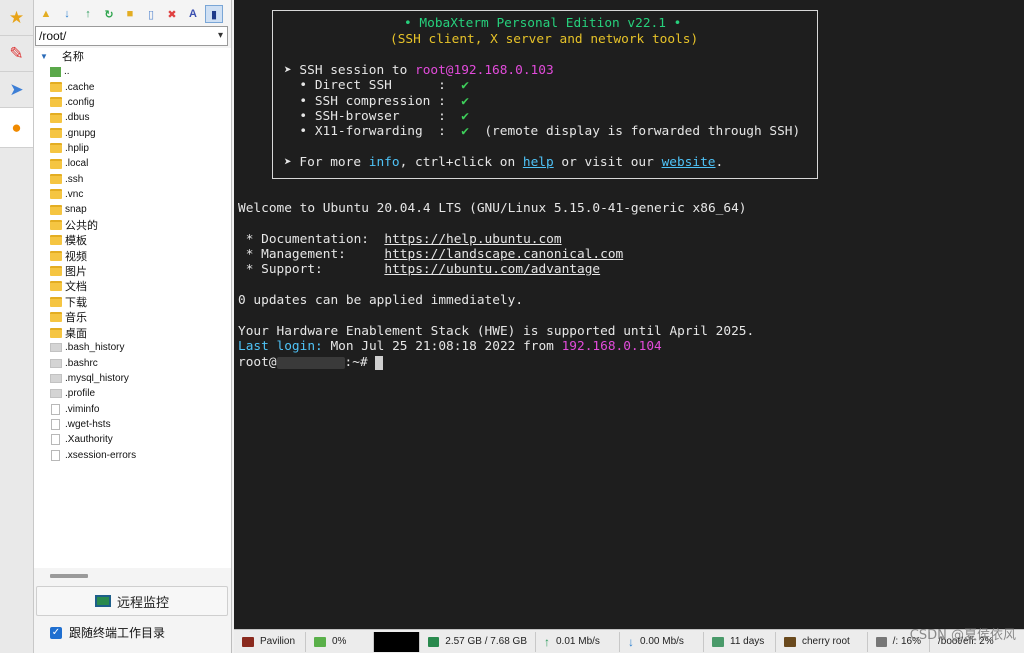 The image size is (1024, 653). What do you see at coordinates (132, 132) in the screenshot?
I see `file-row: .gnupg` at bounding box center [132, 132].